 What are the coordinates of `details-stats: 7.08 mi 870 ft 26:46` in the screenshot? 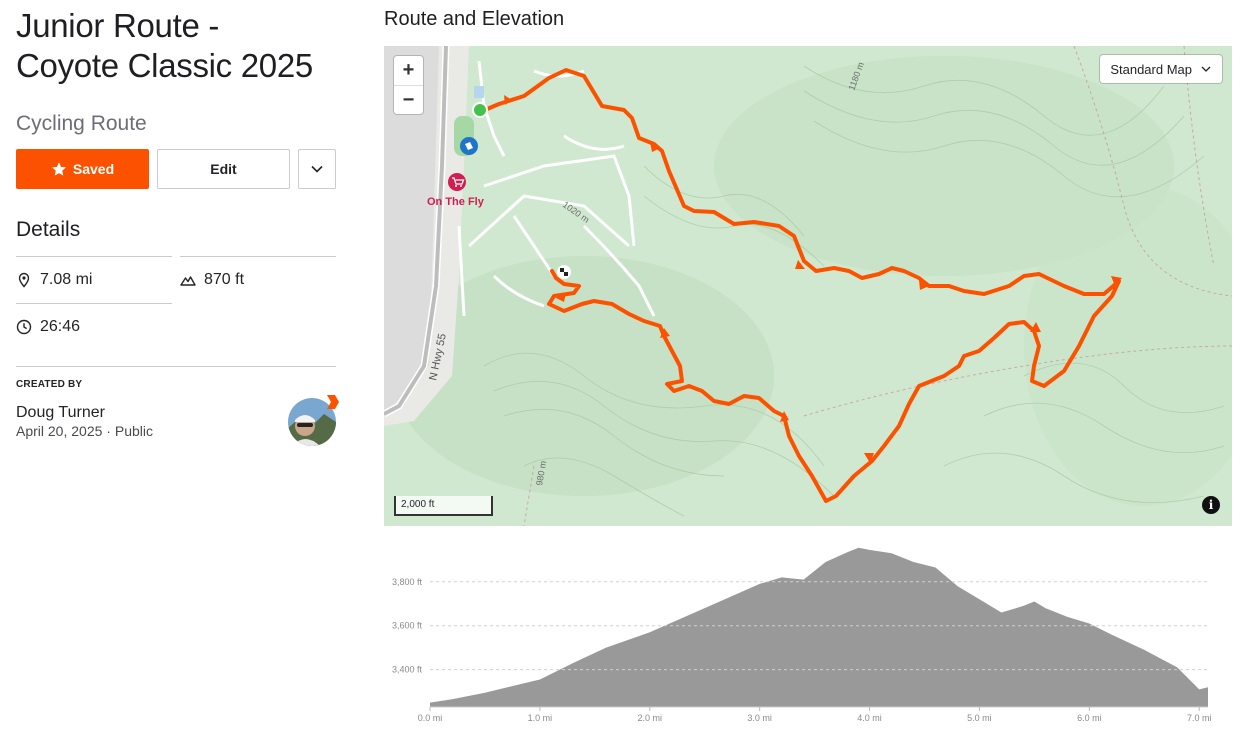 It's located at (176, 303).